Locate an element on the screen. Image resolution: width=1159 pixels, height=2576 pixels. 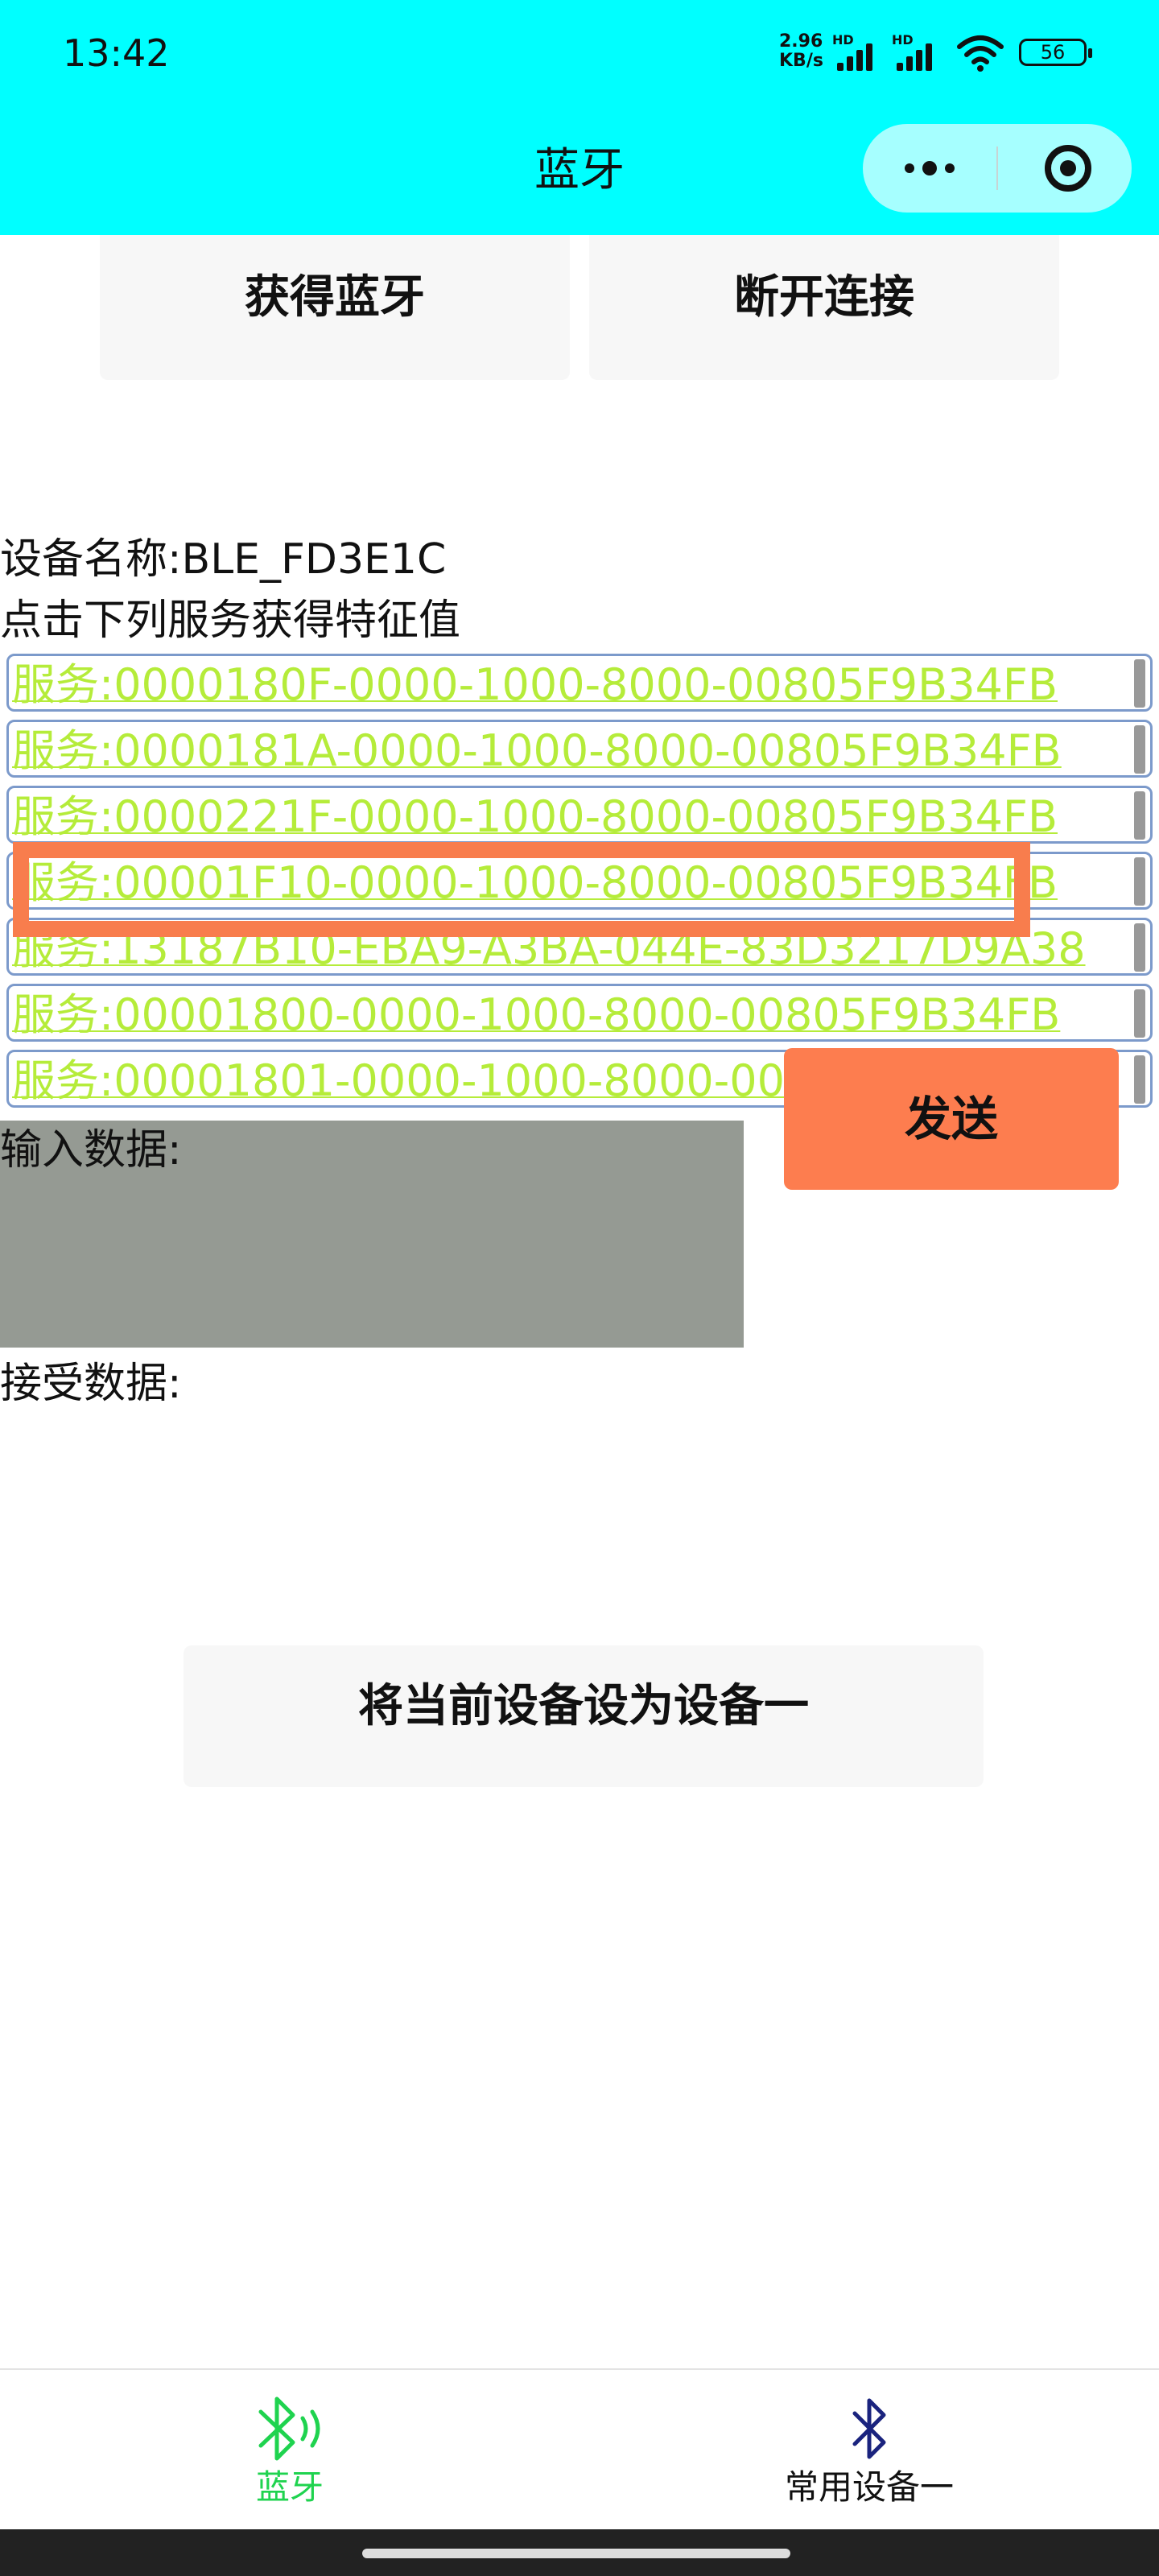
tab-device-one: 常用设备一 is located at coordinates (869, 2450).